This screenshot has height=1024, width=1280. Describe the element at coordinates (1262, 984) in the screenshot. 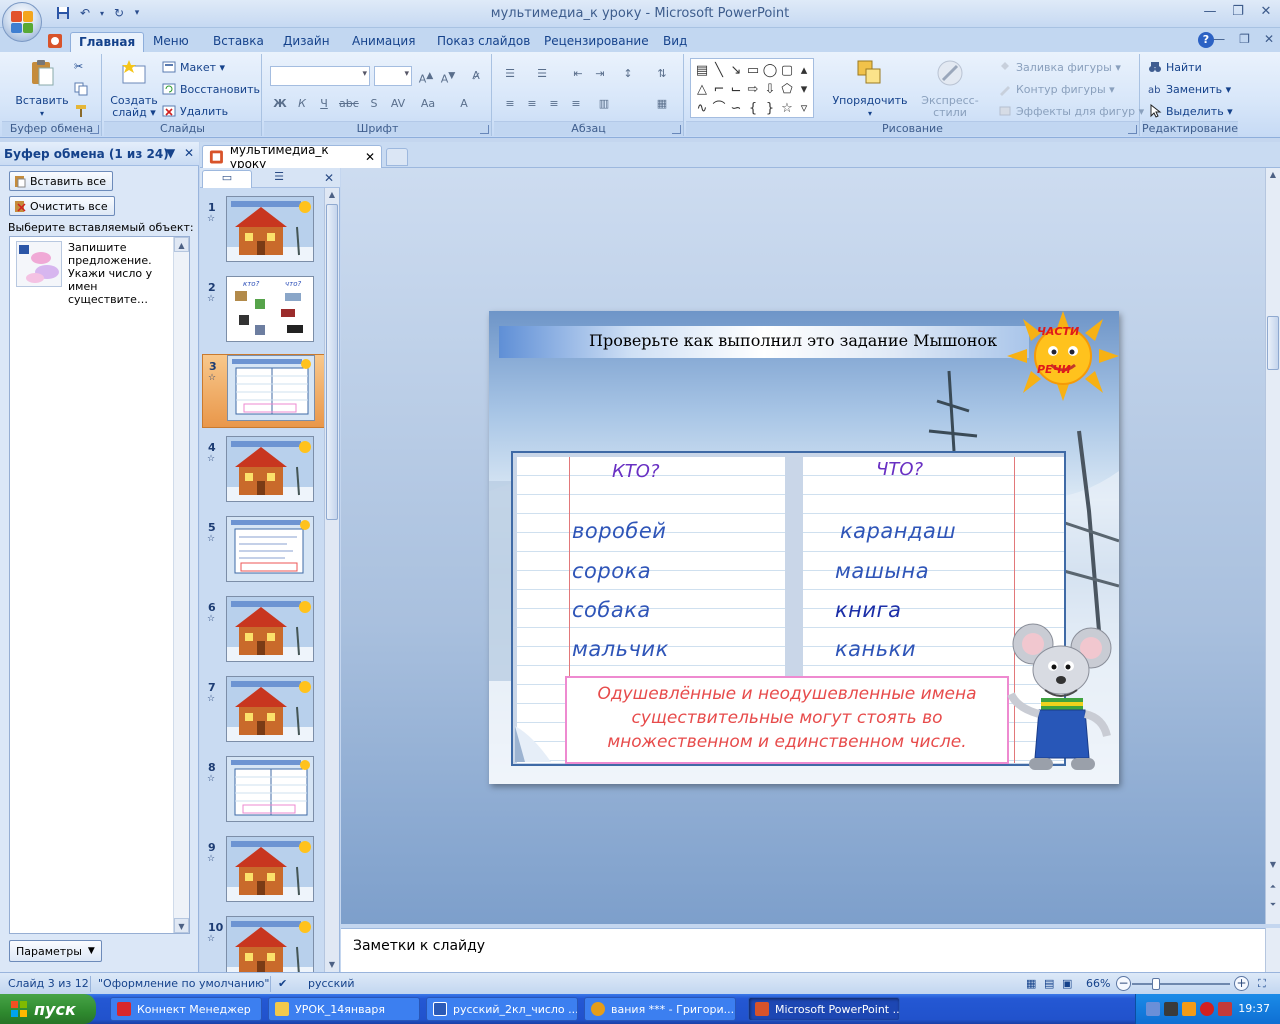

I see `fit-to-window-icon: ⛶` at that location.